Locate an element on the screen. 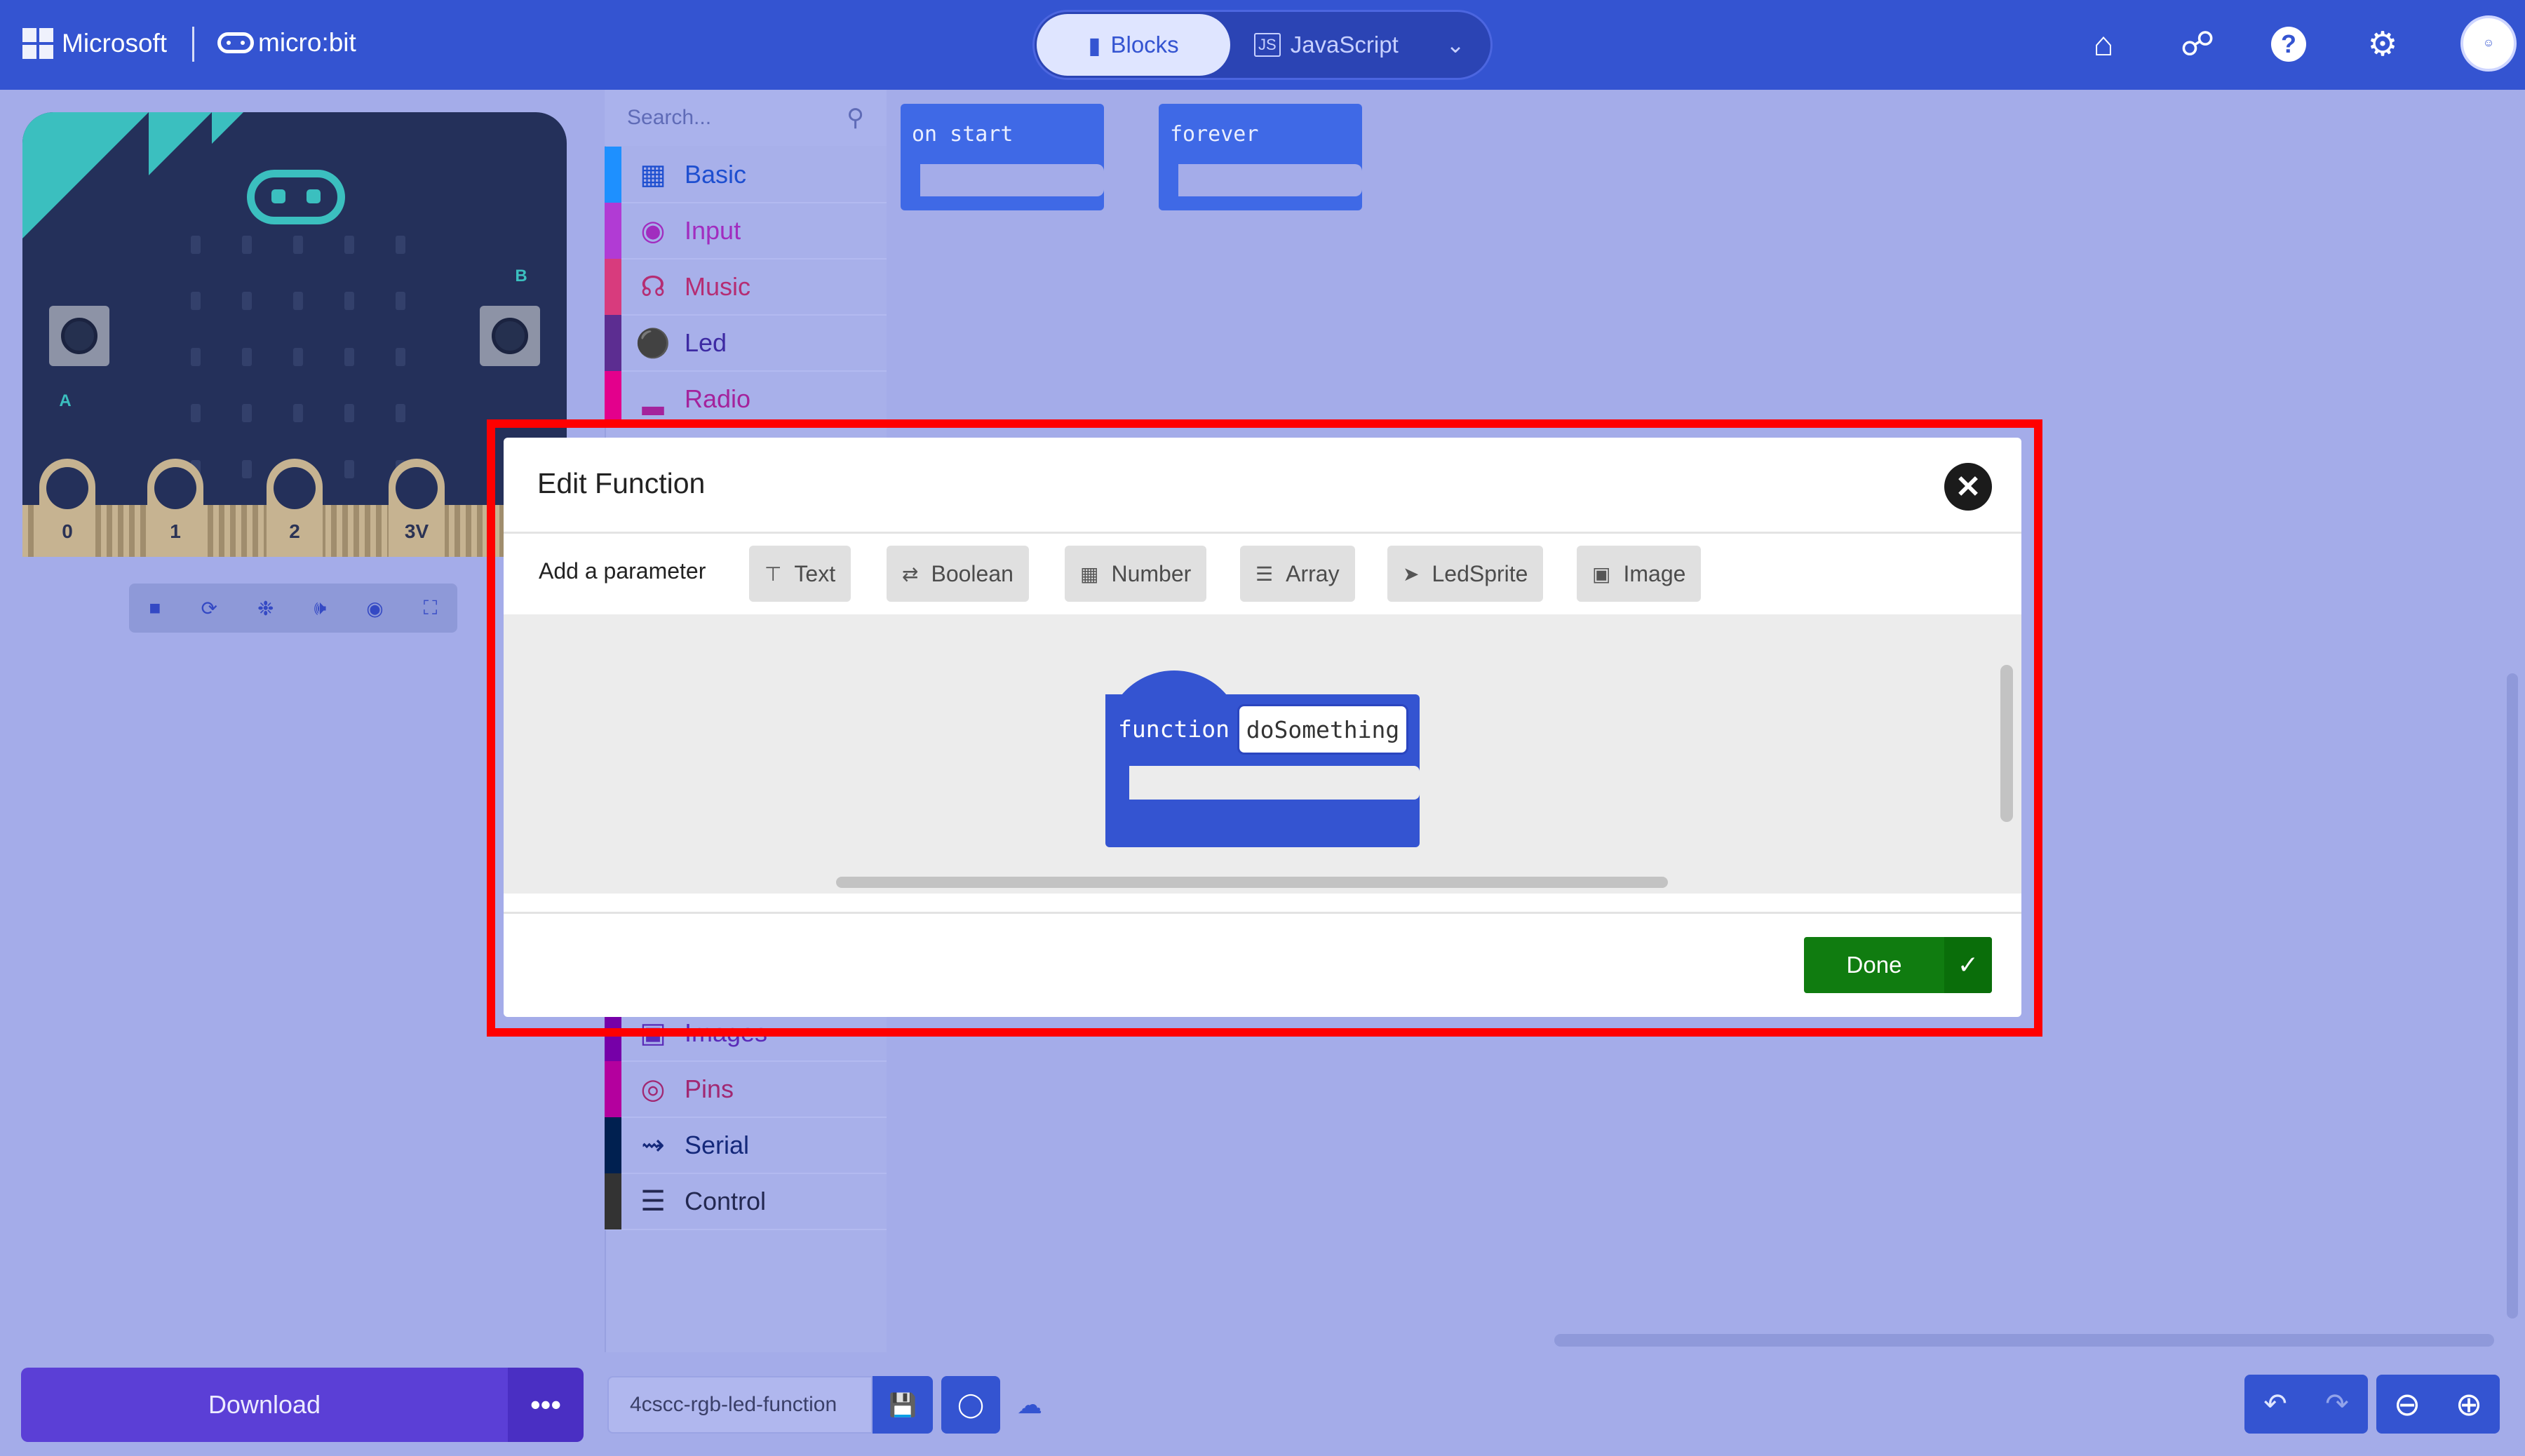  parameter-type-label: LedSprite is located at coordinates (1480, 573).